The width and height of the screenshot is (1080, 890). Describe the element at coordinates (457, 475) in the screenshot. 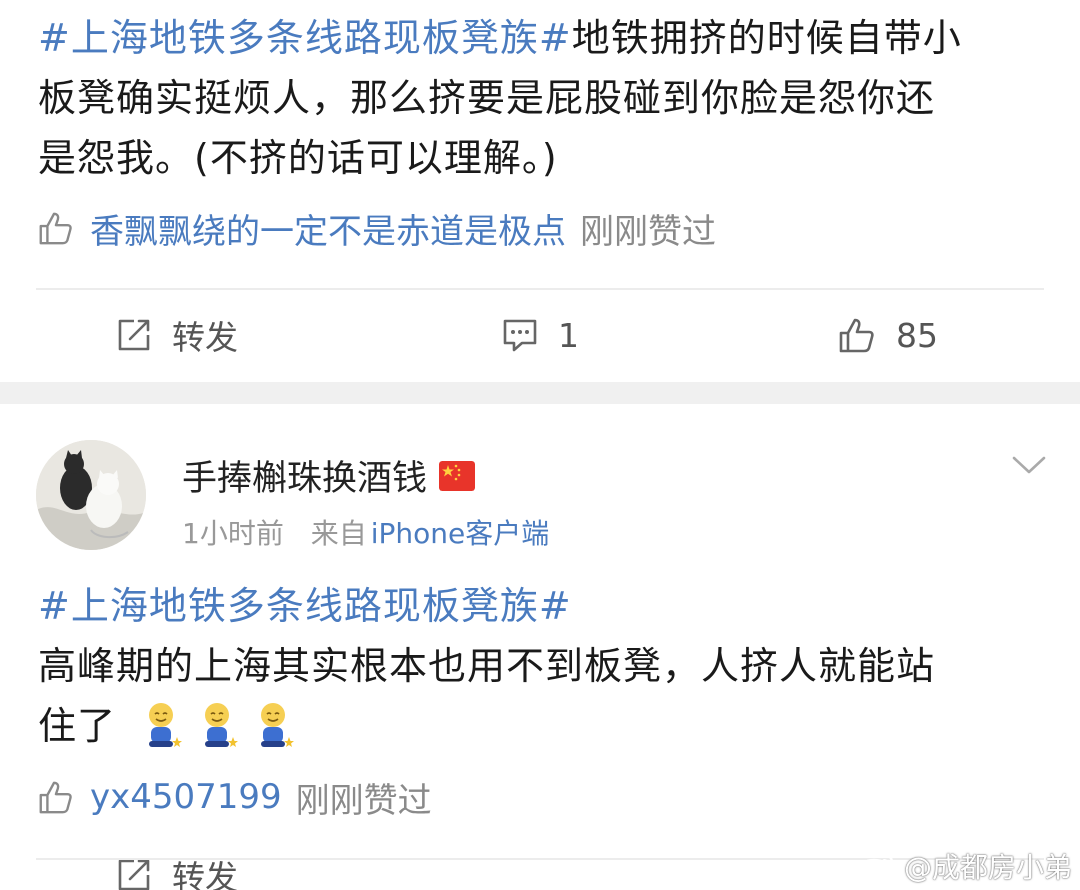

I see `china-flag-icon` at that location.